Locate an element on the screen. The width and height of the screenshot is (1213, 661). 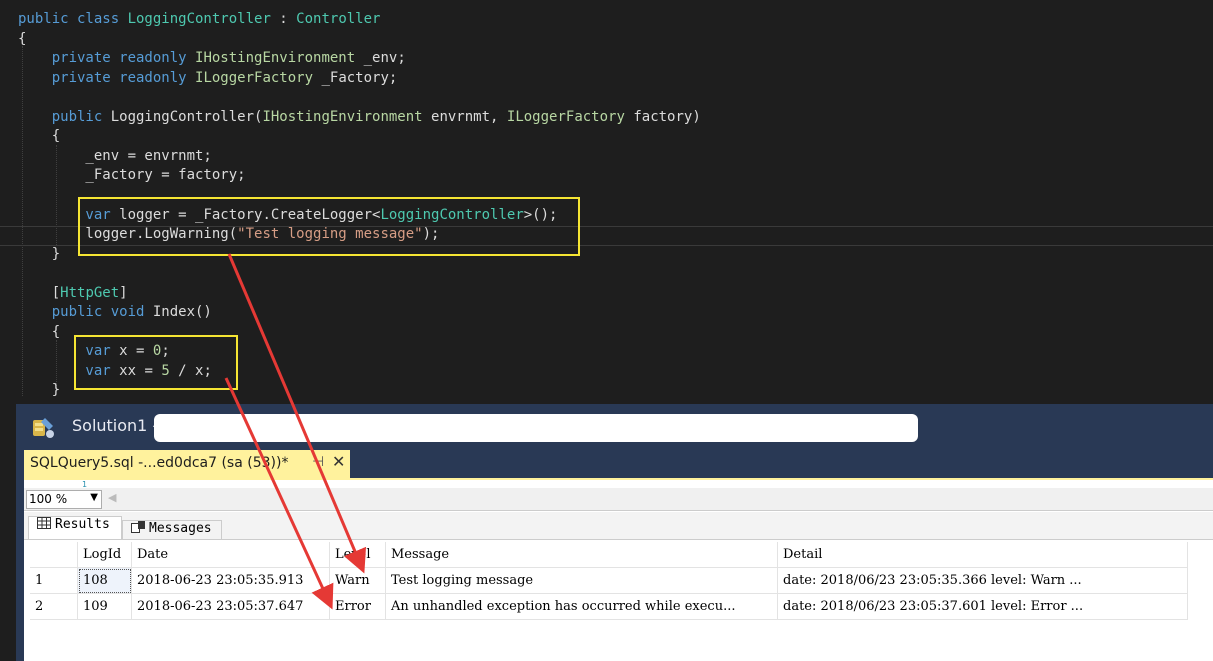
arrow-to-warn is located at coordinates (297, 413).